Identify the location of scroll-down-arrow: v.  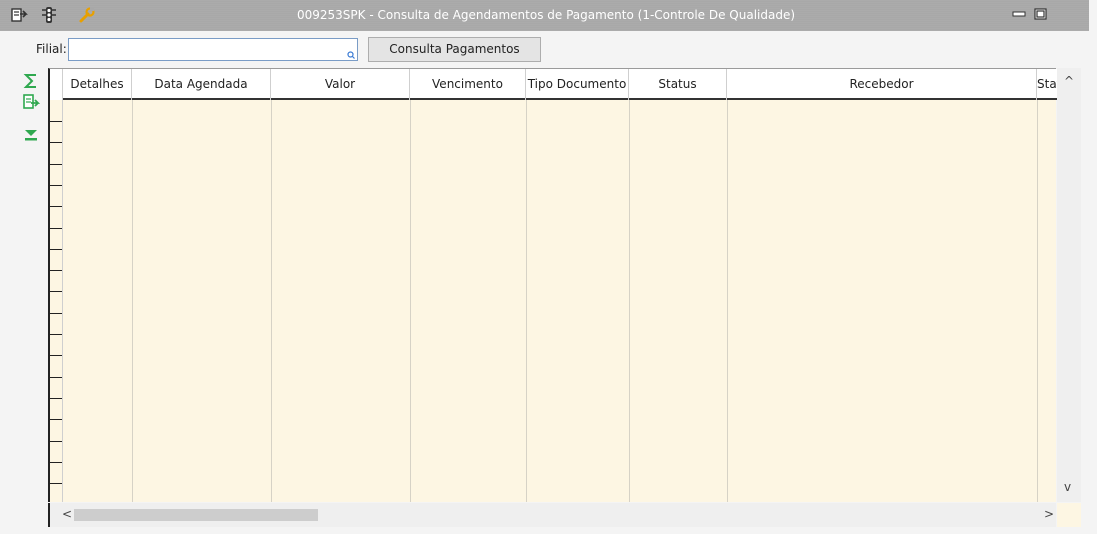
(1067, 487).